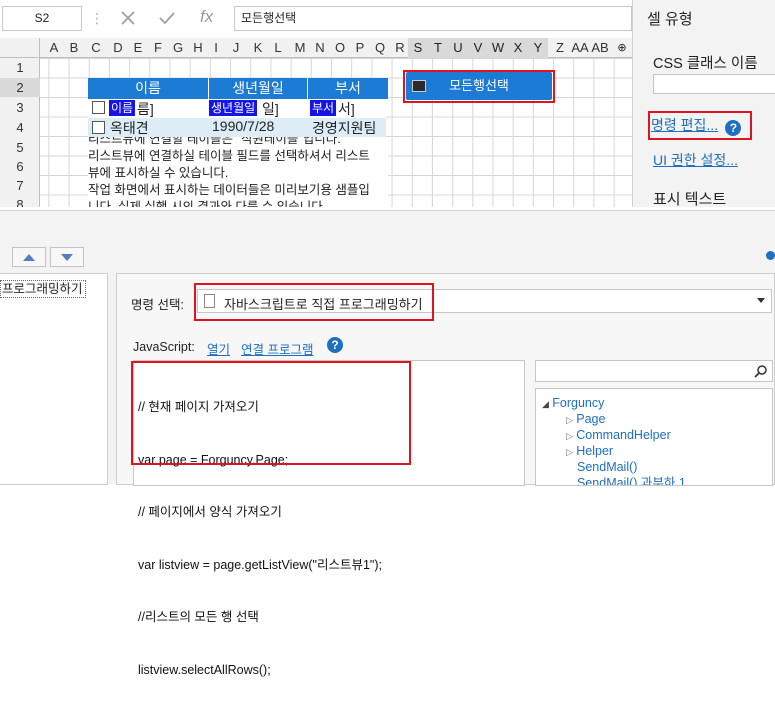  What do you see at coordinates (20, 147) in the screenshot?
I see `row-header: 5` at bounding box center [20, 147].